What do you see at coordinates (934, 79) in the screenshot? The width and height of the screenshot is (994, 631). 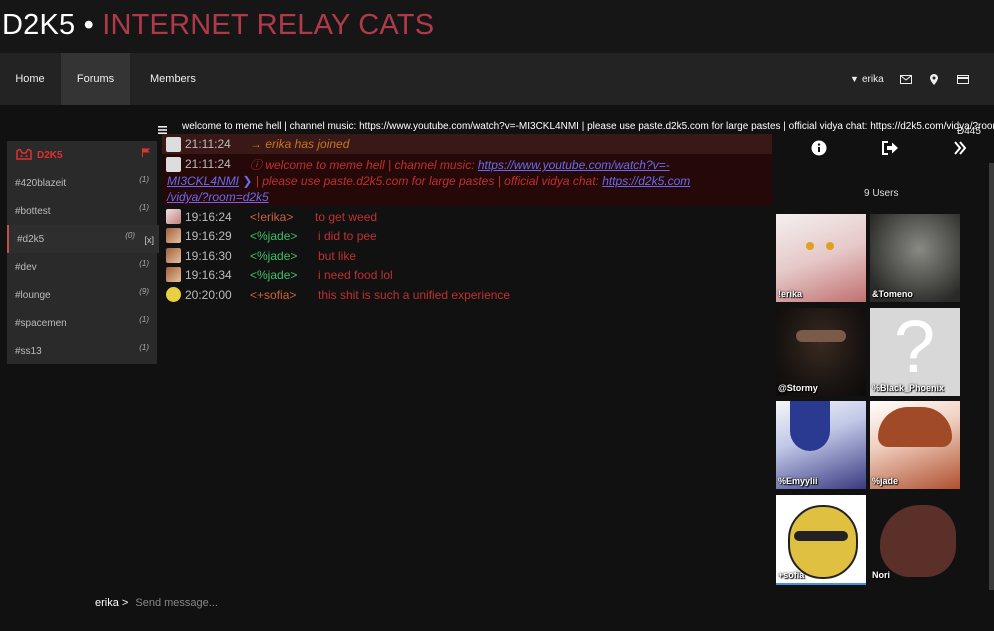 I see `location-pin-icon` at bounding box center [934, 79].